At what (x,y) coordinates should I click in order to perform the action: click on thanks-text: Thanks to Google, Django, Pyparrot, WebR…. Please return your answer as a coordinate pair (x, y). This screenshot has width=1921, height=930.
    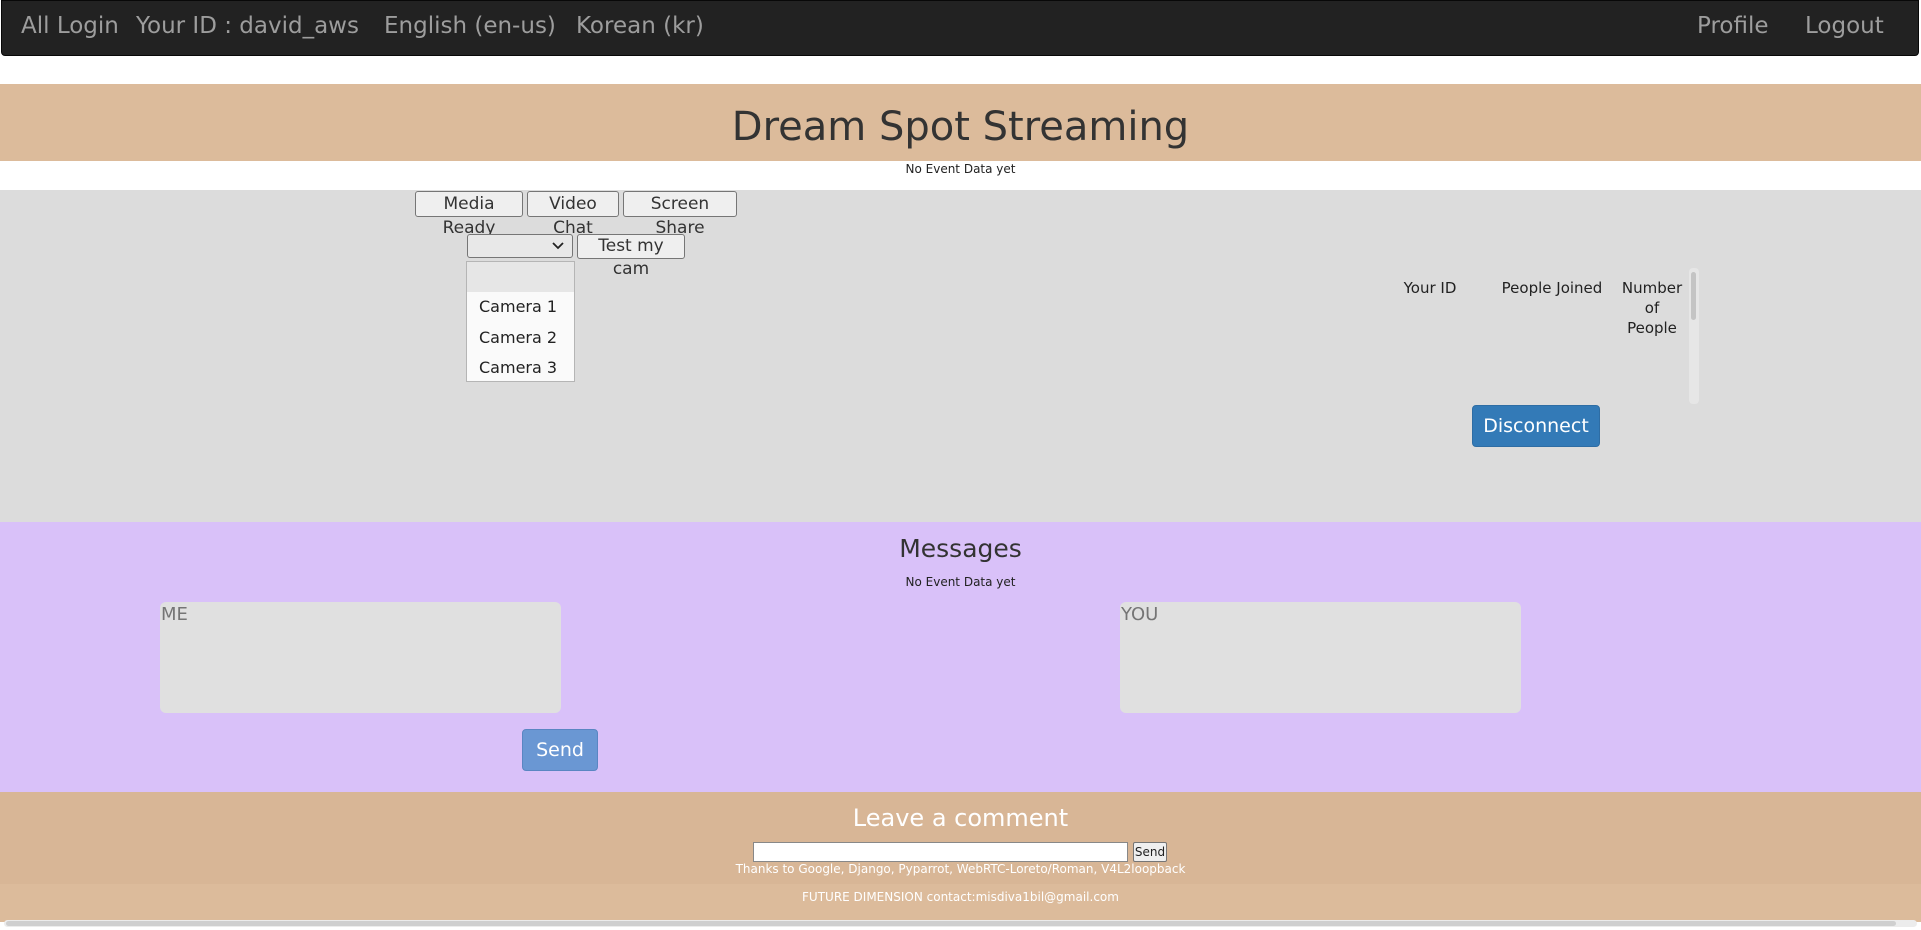
    Looking at the image, I should click on (960, 869).